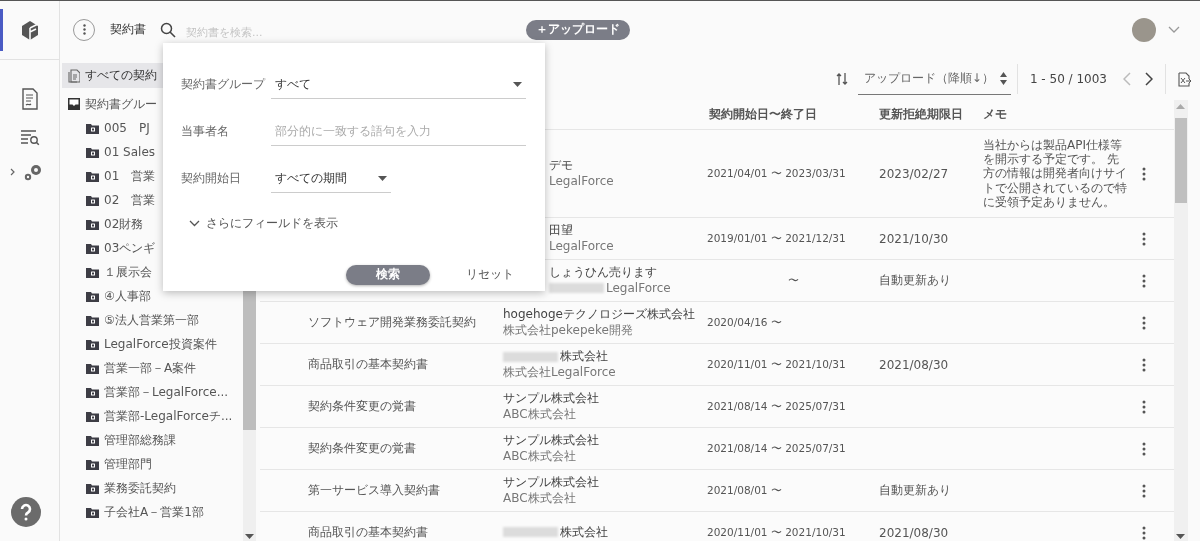 The width and height of the screenshot is (1200, 541). What do you see at coordinates (152, 320) in the screenshot?
I see `folder-item: ⑤法人営業第一部` at bounding box center [152, 320].